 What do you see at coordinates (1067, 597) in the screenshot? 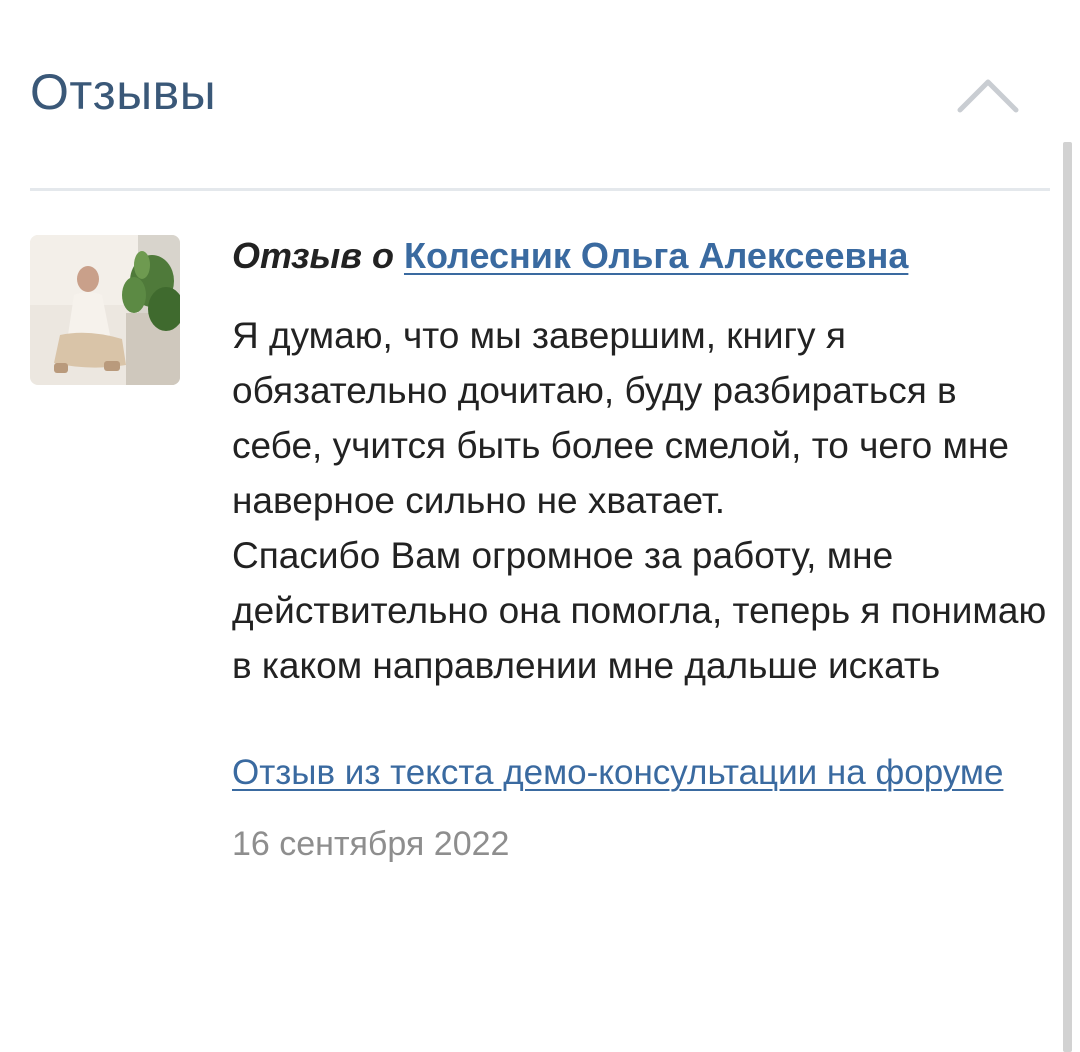
I see `scrollbar` at bounding box center [1067, 597].